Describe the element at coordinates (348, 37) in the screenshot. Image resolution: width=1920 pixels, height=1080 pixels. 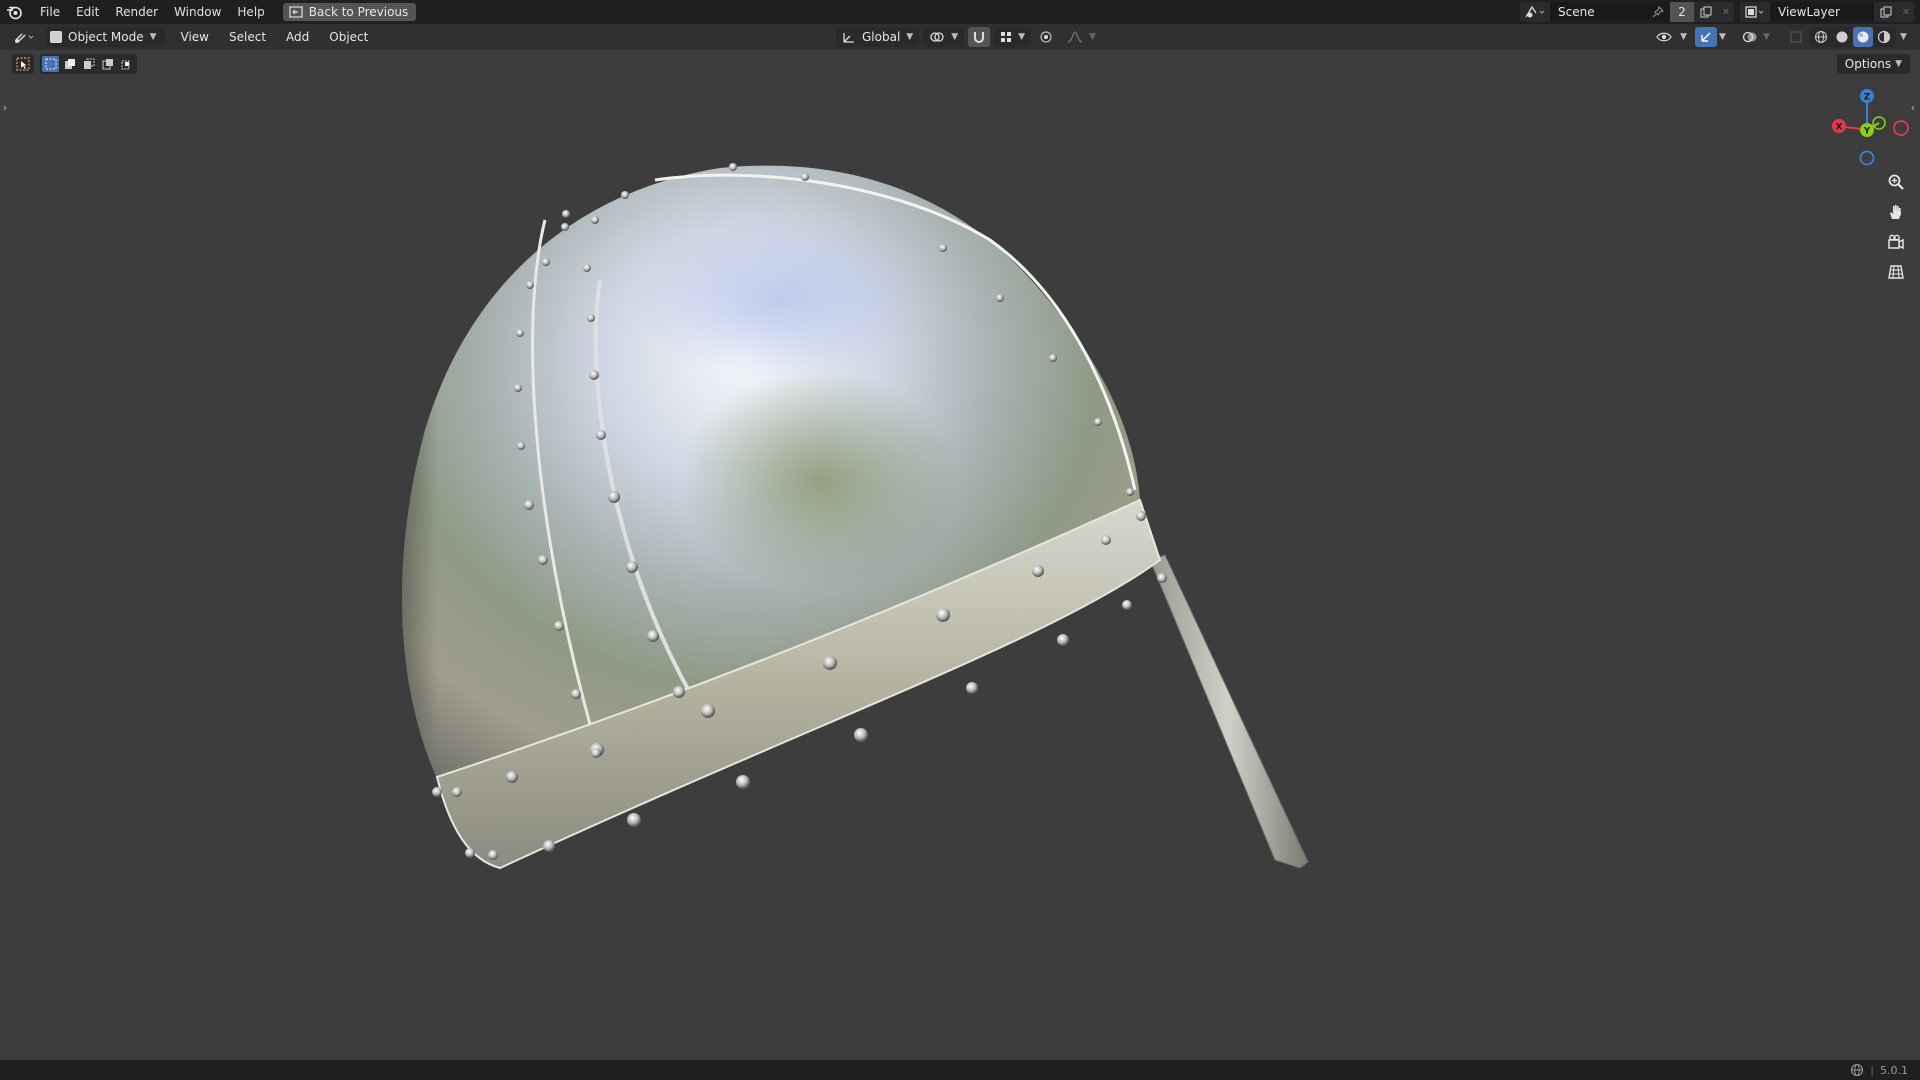
I see `menu-object: Object` at that location.